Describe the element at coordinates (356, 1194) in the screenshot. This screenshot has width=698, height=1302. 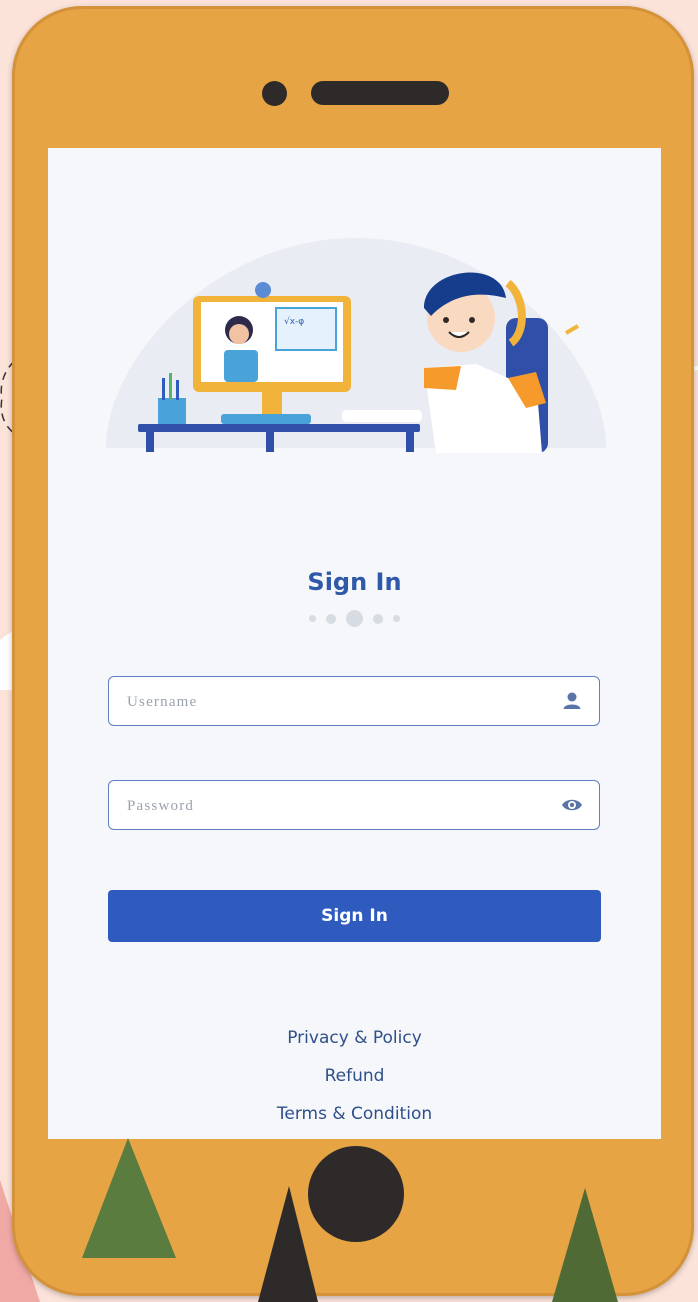
I see `phone-home-button` at that location.